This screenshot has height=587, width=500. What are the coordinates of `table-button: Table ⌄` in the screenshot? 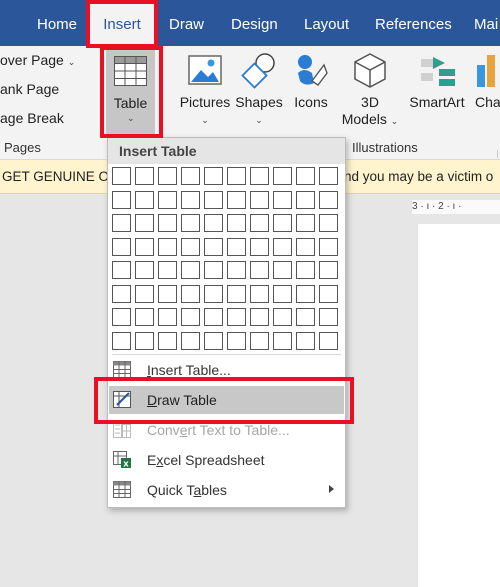 It's located at (130, 92).